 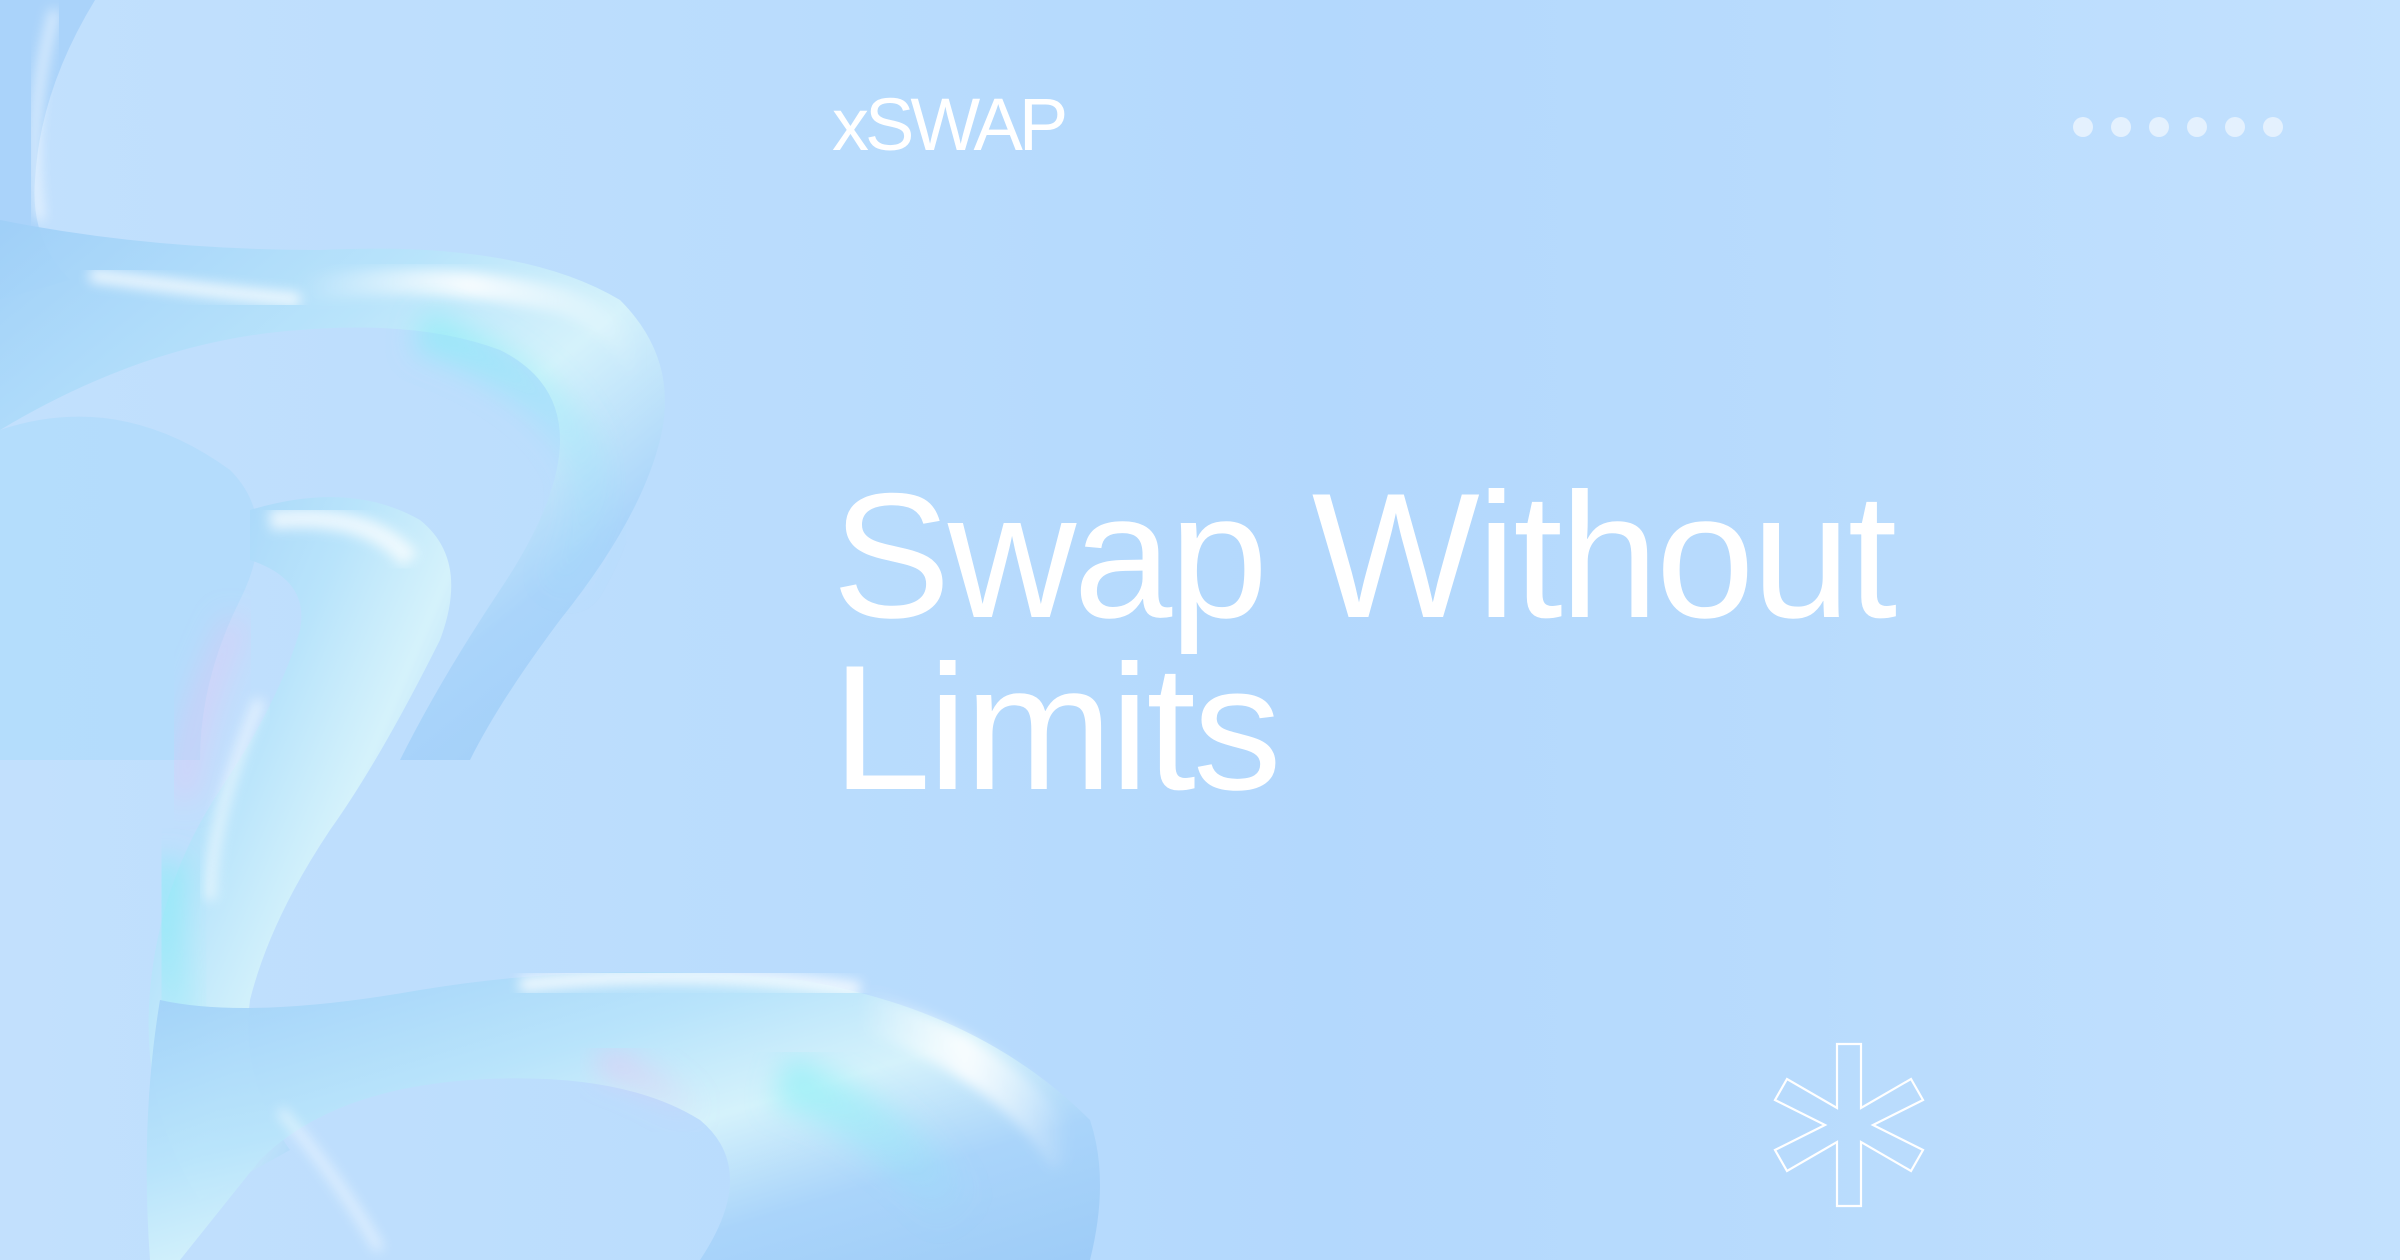 What do you see at coordinates (2178, 127) in the screenshot?
I see `decorative-dots` at bounding box center [2178, 127].